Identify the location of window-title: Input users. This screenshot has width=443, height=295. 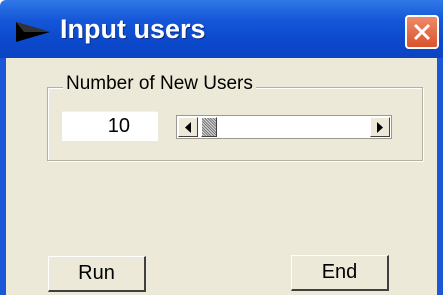
(133, 29).